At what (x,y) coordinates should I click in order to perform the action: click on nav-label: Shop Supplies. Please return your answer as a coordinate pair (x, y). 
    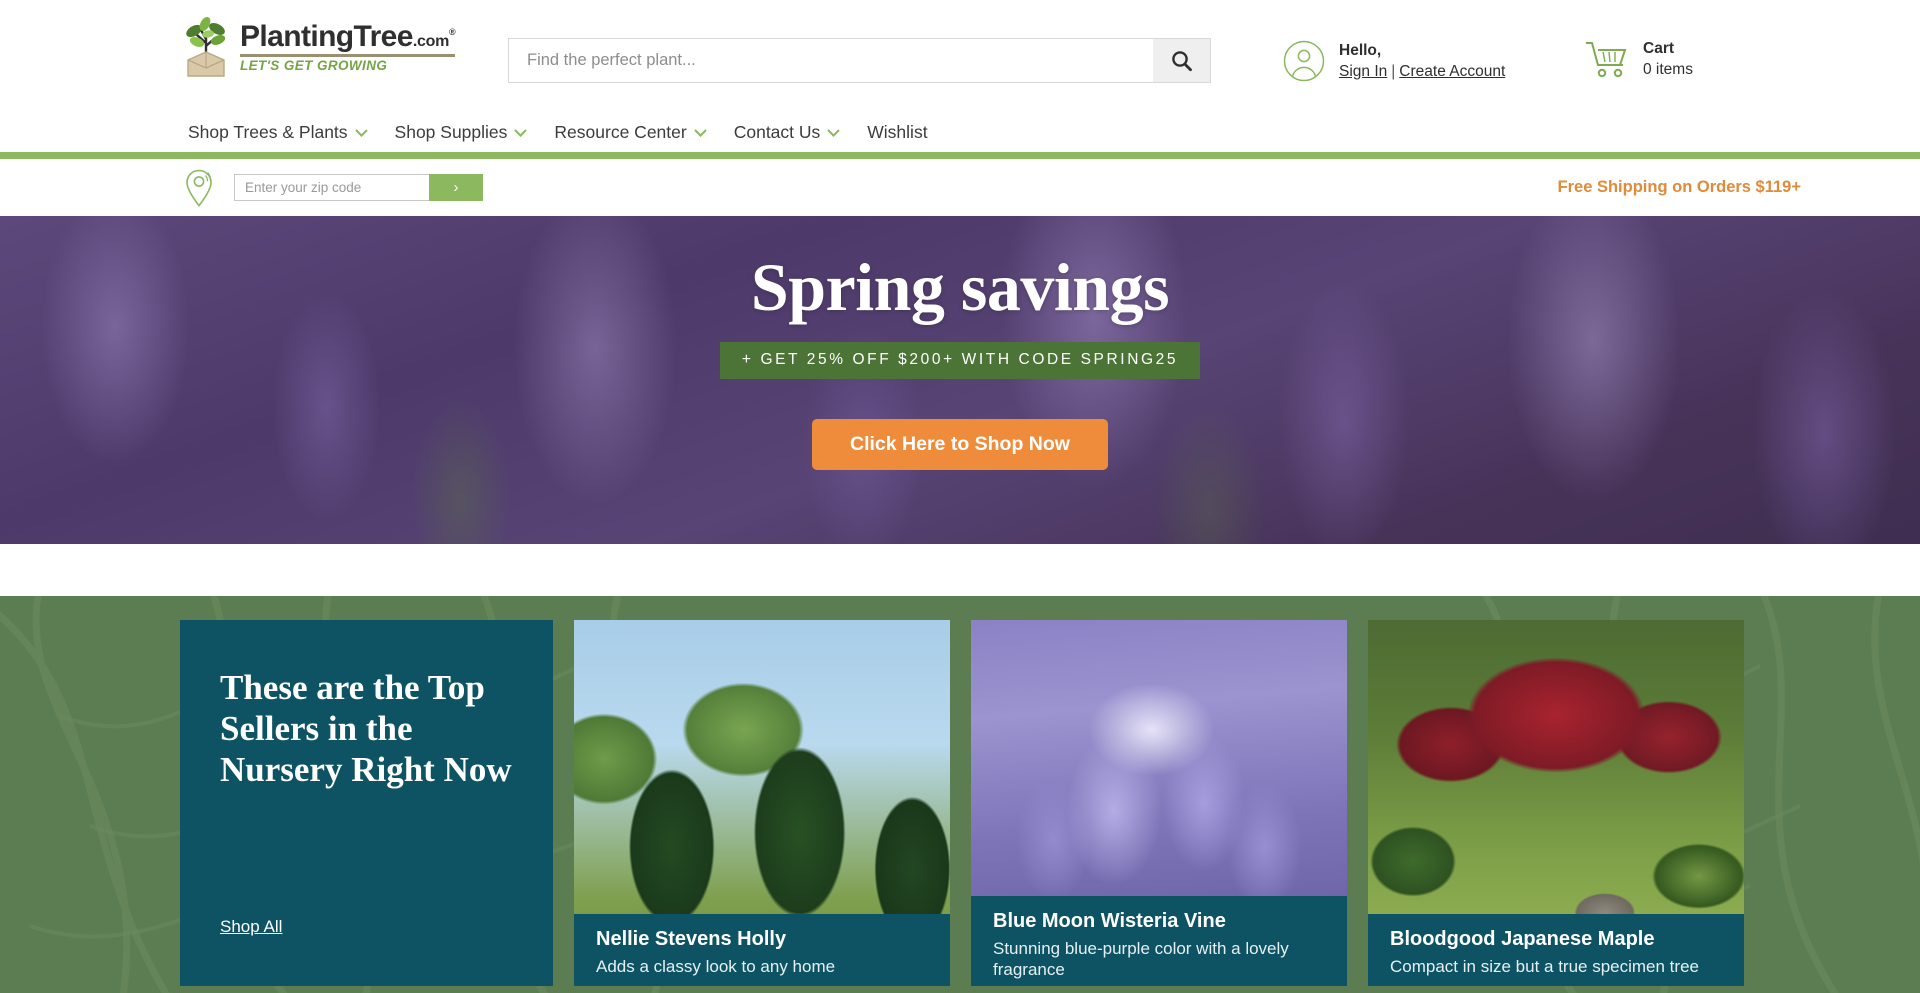
    Looking at the image, I should click on (451, 132).